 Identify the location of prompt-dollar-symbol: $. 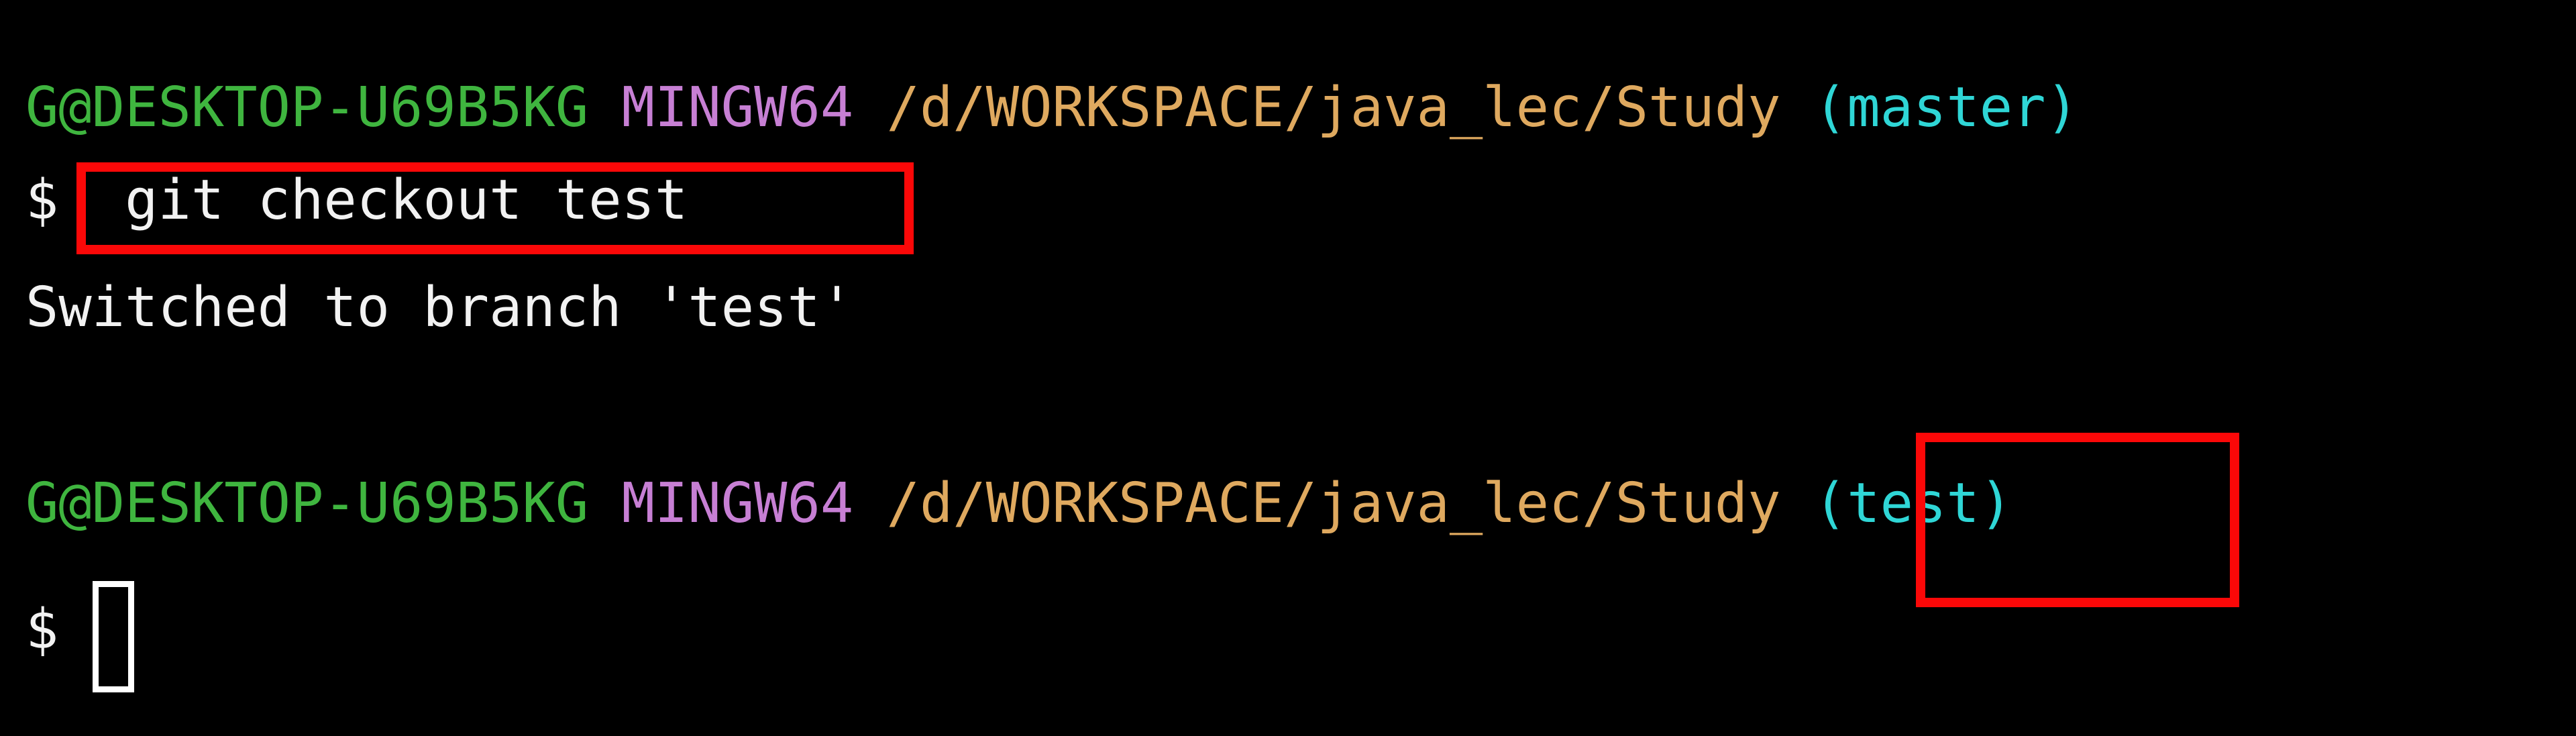
(42, 200).